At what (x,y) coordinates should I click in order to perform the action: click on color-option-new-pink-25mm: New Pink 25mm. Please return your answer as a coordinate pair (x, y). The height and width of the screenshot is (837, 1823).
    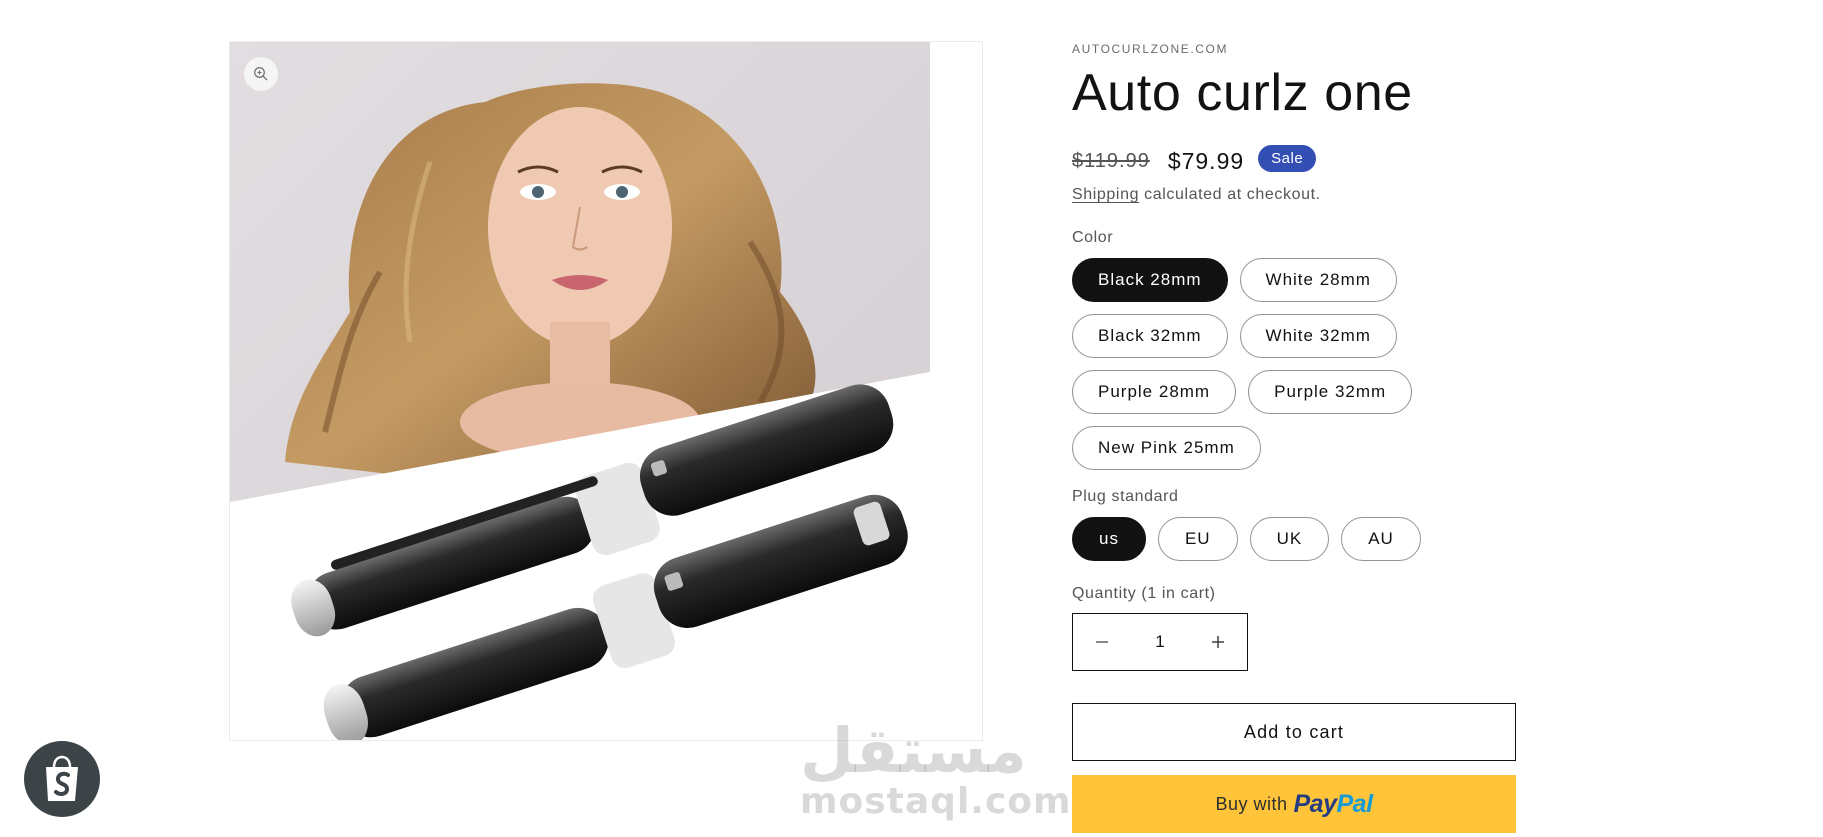
    Looking at the image, I should click on (1166, 448).